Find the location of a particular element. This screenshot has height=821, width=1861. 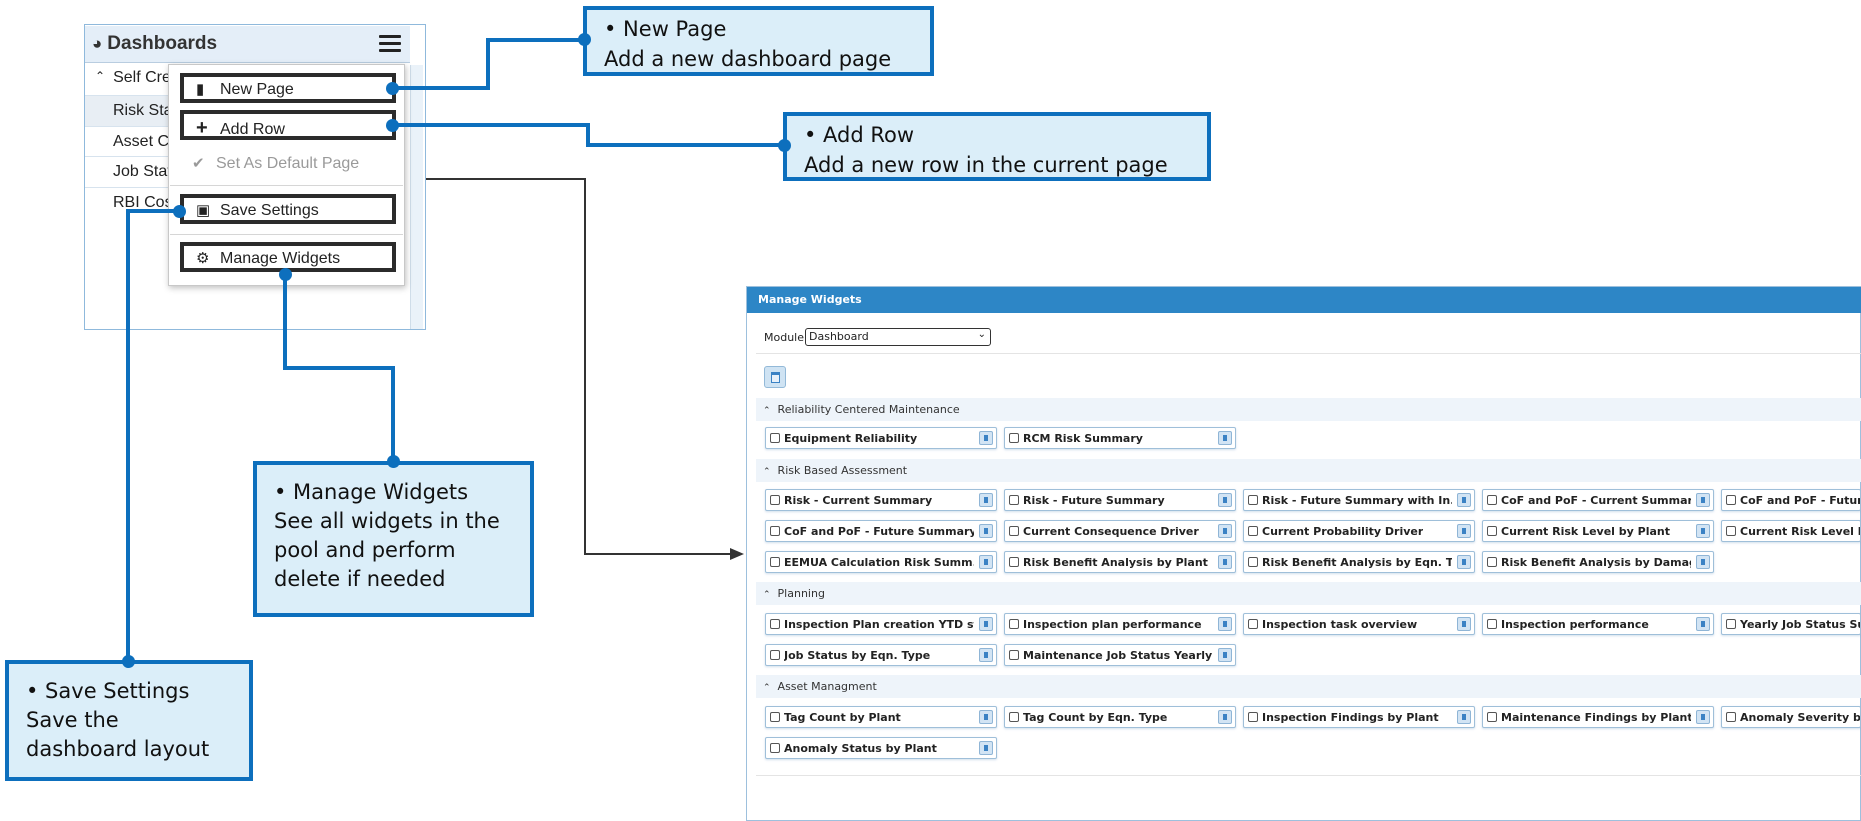

widget-item: Current Risk Level by Plant is located at coordinates (1598, 531).